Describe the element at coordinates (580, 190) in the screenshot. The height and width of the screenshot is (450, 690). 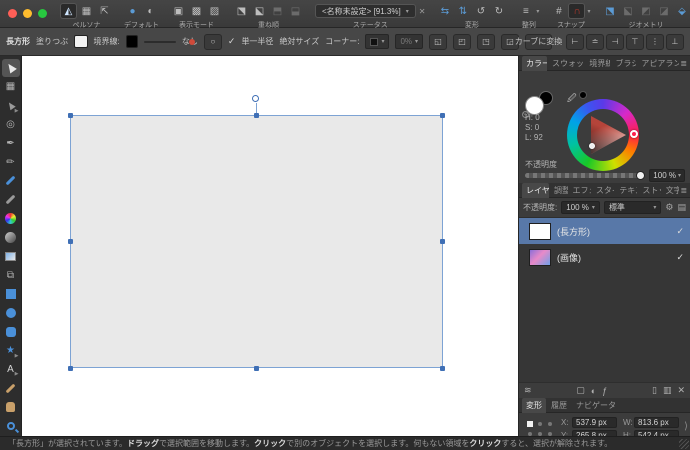
I see `tab-effects: エフェ` at that location.